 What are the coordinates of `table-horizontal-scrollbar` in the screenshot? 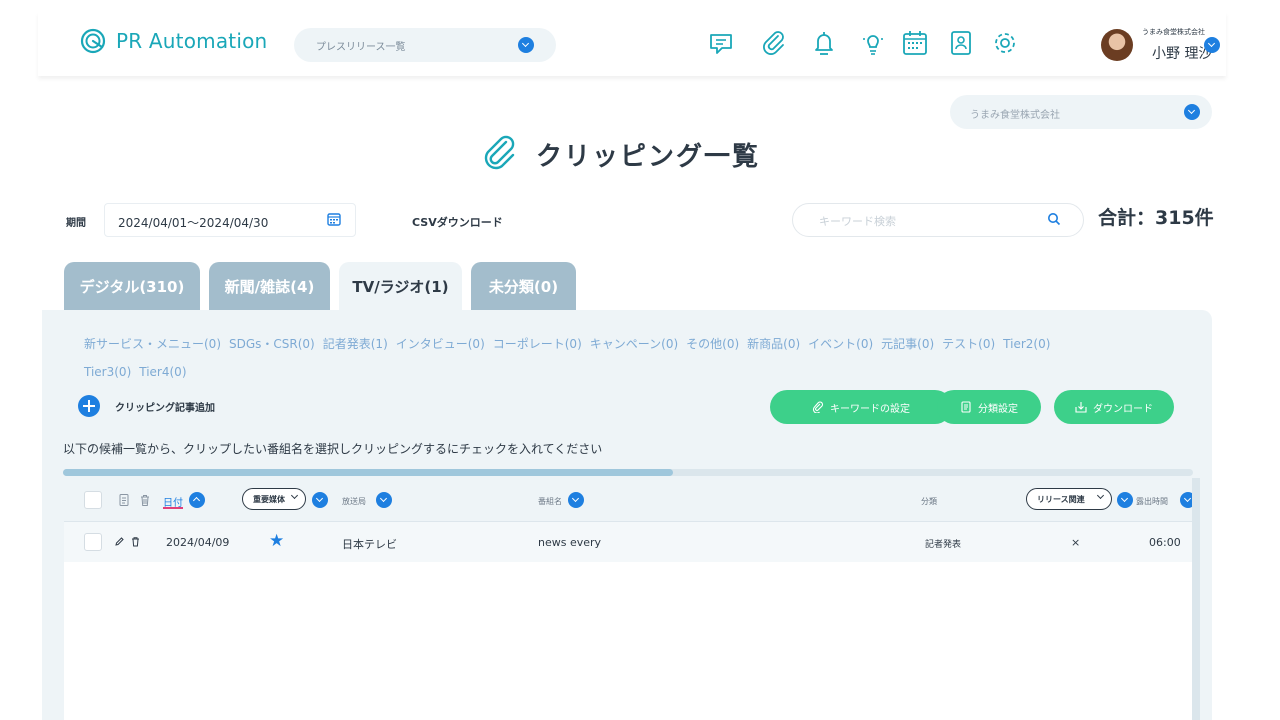 It's located at (628, 472).